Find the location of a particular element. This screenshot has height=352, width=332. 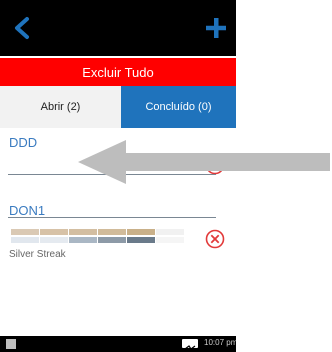

arrow-left-icon is located at coordinates (204, 162).